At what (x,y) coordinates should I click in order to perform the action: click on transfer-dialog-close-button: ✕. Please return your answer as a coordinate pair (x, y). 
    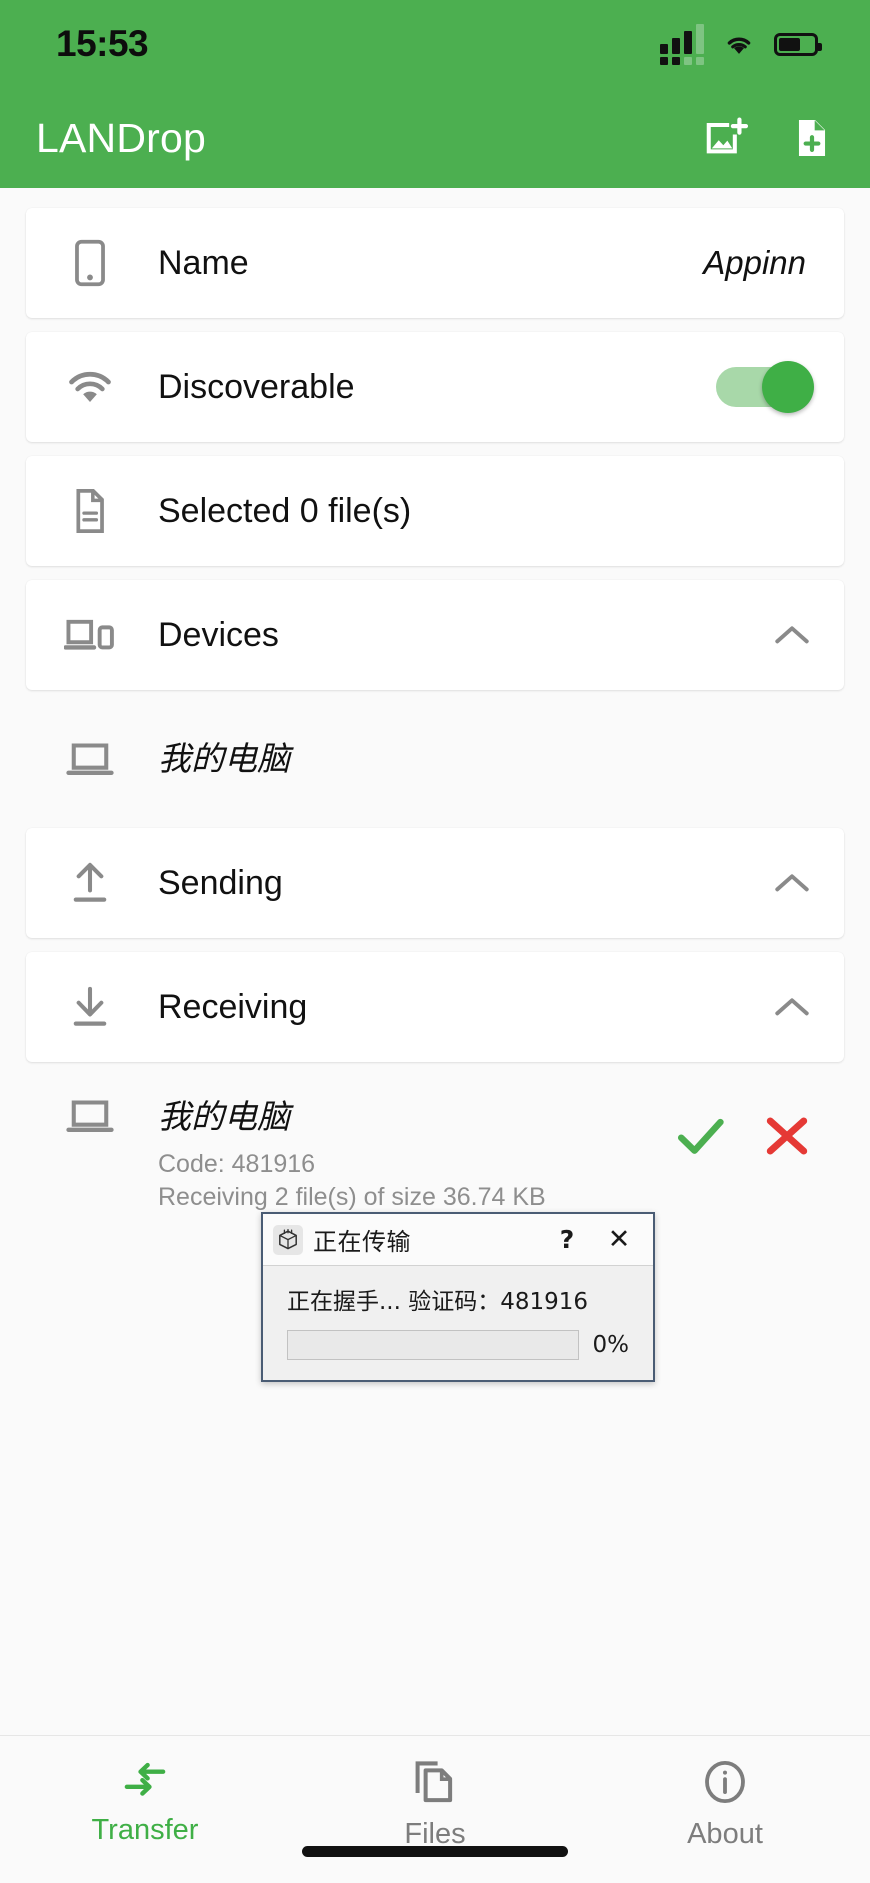
    Looking at the image, I should click on (619, 1239).